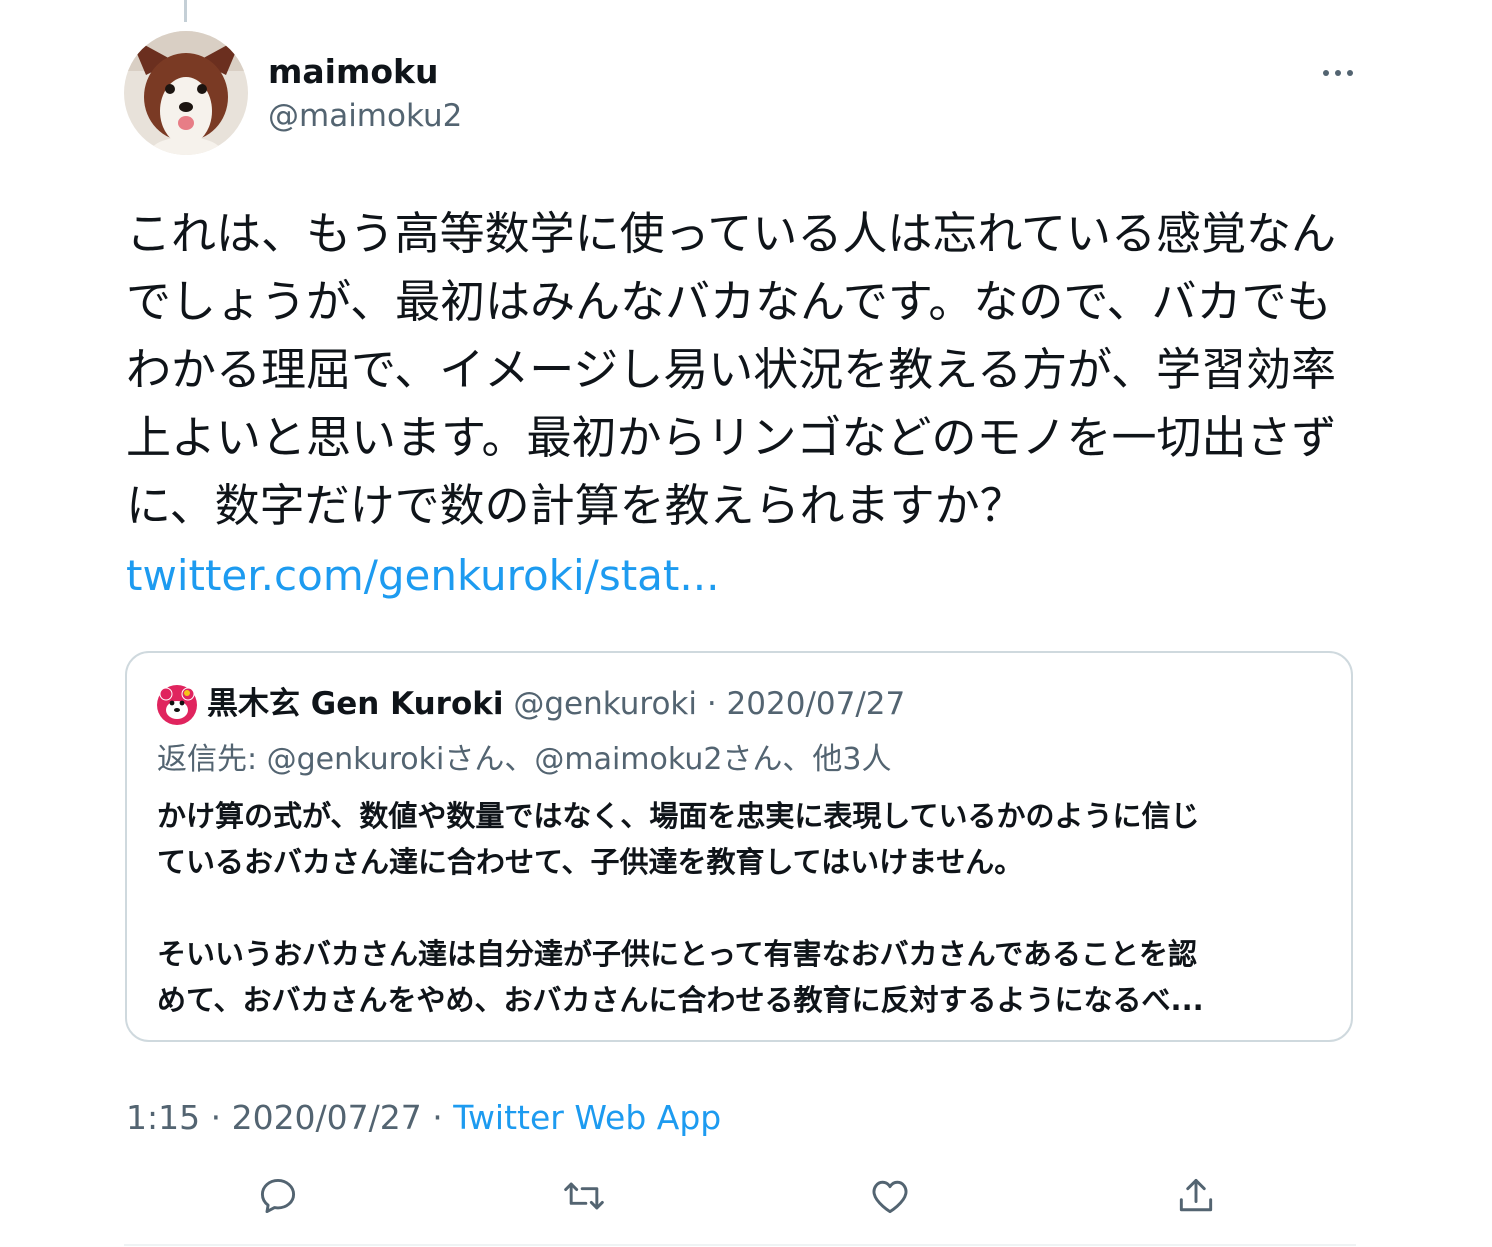 Image resolution: width=1492 pixels, height=1247 pixels. I want to click on quoted-tweet-header: 黒木玄 Gen Kuroki @genkuroki · 2020/07/27, so click(556, 704).